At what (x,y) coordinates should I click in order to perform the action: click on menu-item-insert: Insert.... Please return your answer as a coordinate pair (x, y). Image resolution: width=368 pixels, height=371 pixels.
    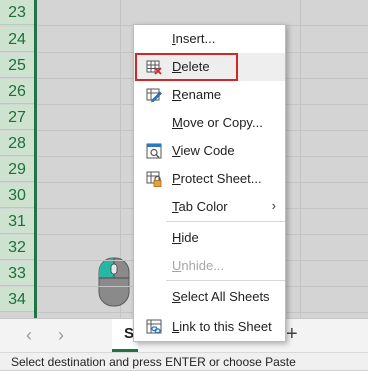
    Looking at the image, I should click on (209, 39).